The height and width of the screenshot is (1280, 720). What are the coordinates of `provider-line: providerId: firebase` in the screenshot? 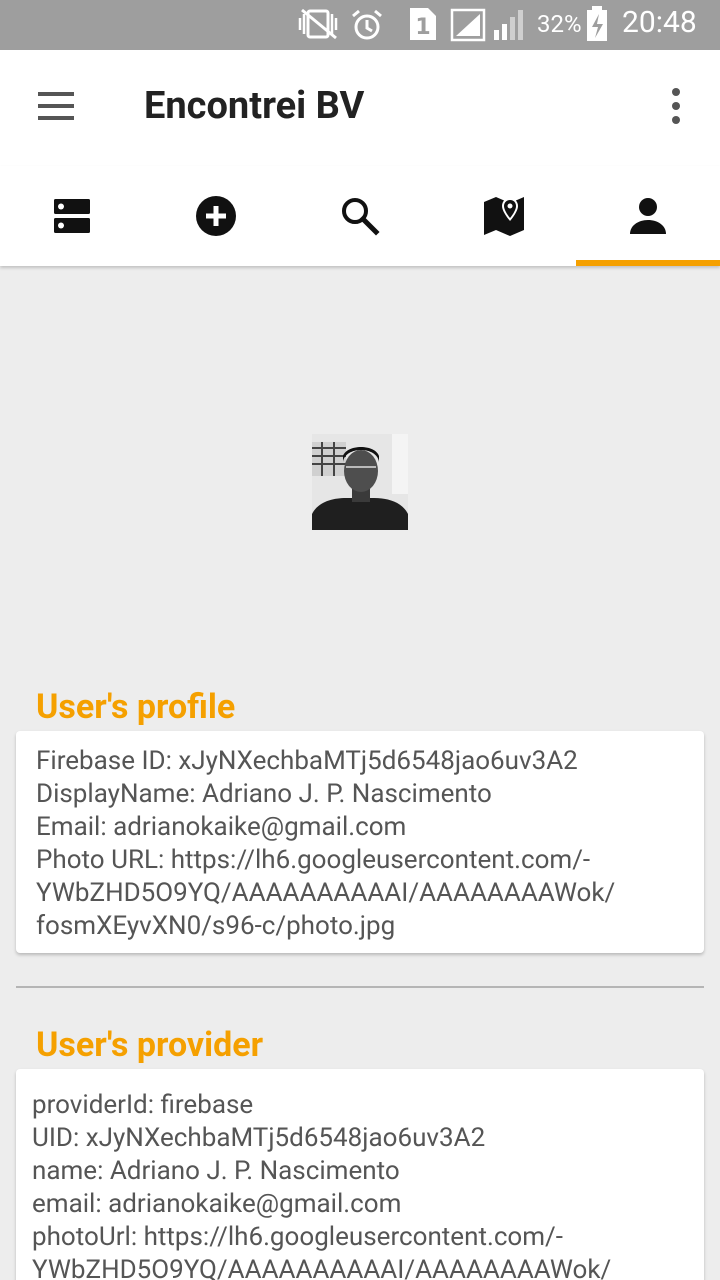 It's located at (143, 1105).